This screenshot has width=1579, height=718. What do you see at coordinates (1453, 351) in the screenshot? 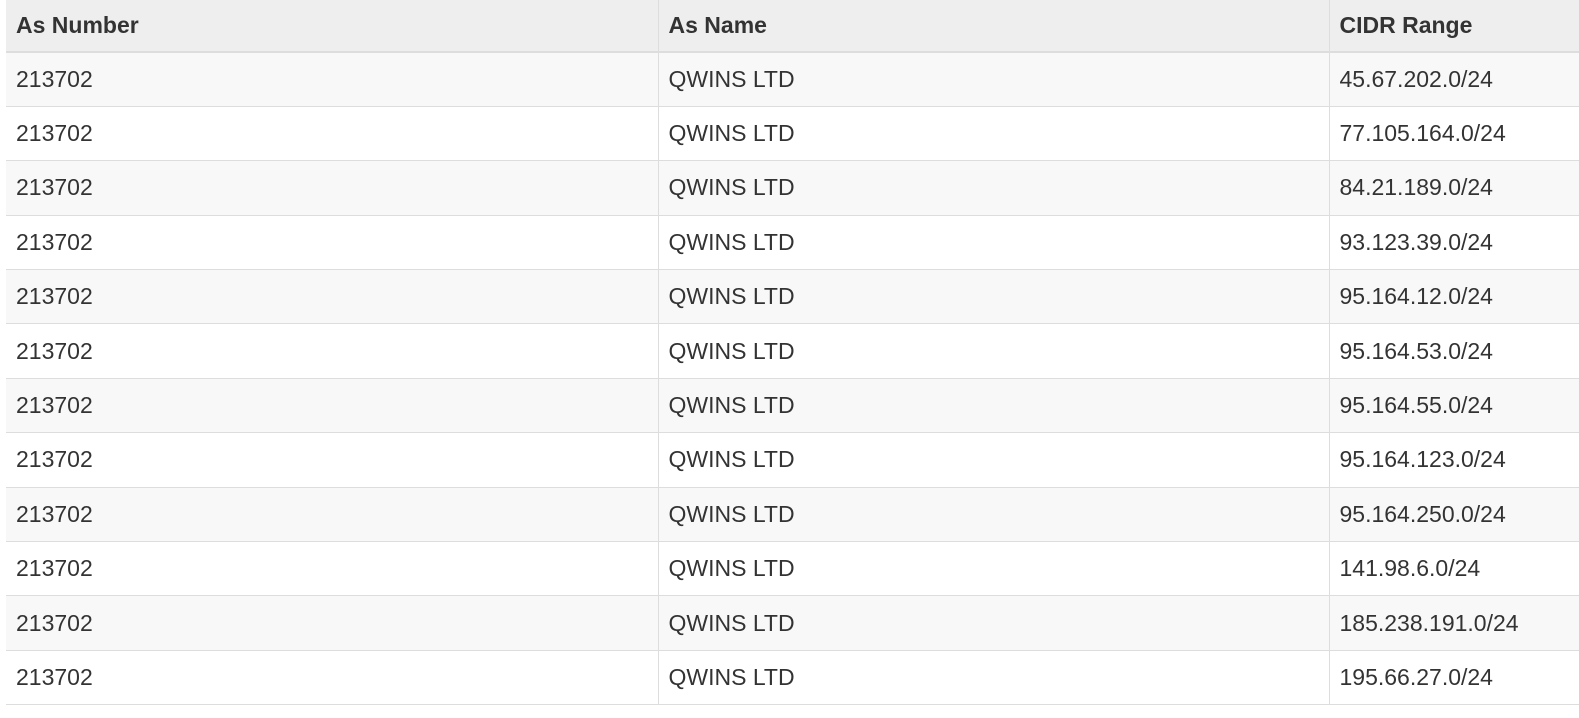
I see `cidr-range-cell: 95.164.53.0/24` at bounding box center [1453, 351].